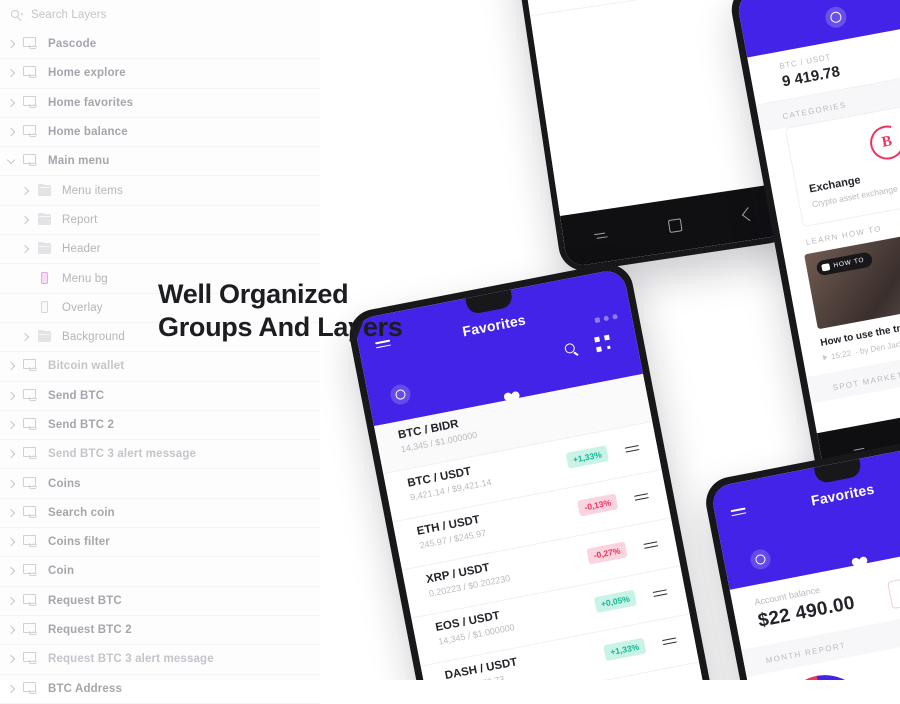  What do you see at coordinates (280, 327) in the screenshot?
I see `headline-line-2: Groups And Layers` at bounding box center [280, 327].